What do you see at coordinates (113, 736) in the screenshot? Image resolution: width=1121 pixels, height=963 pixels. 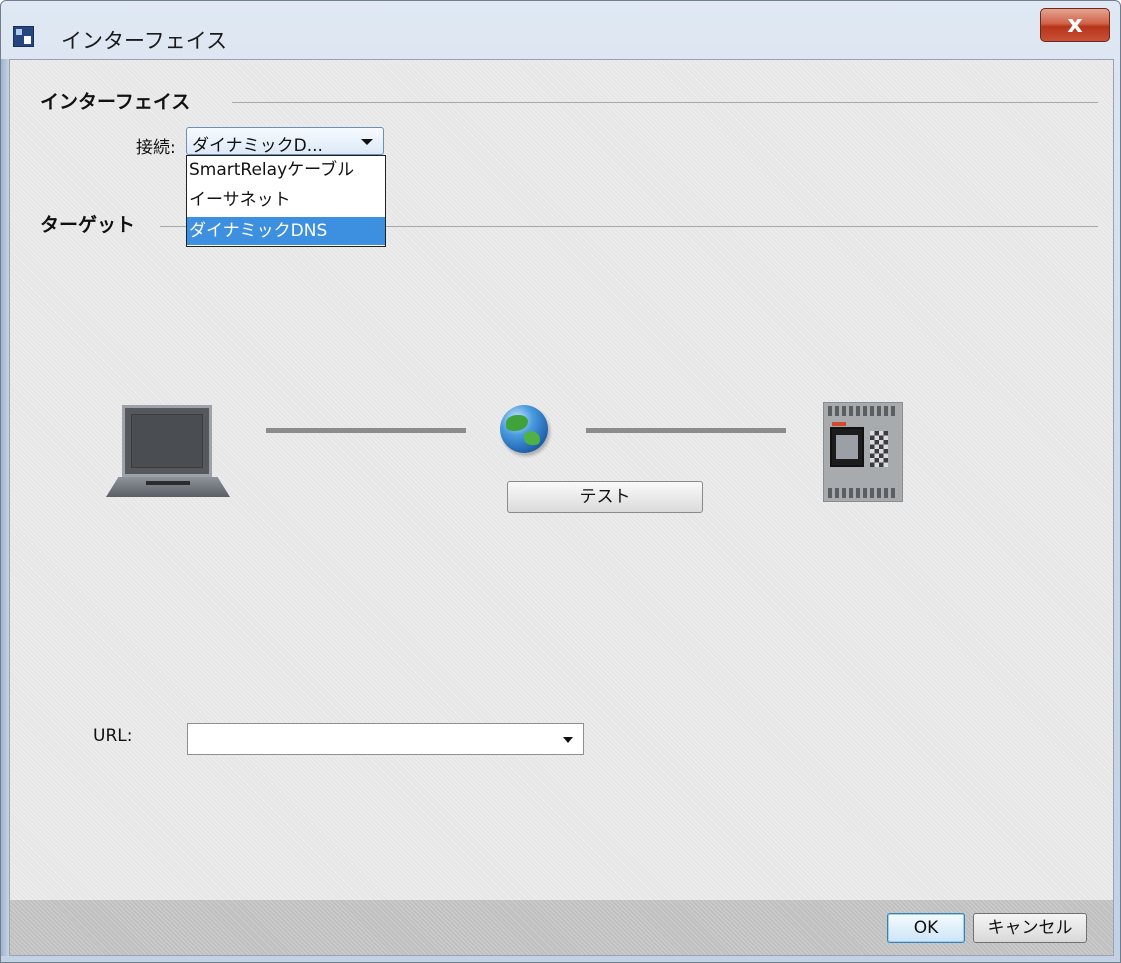 I see `url-label: URL:` at bounding box center [113, 736].